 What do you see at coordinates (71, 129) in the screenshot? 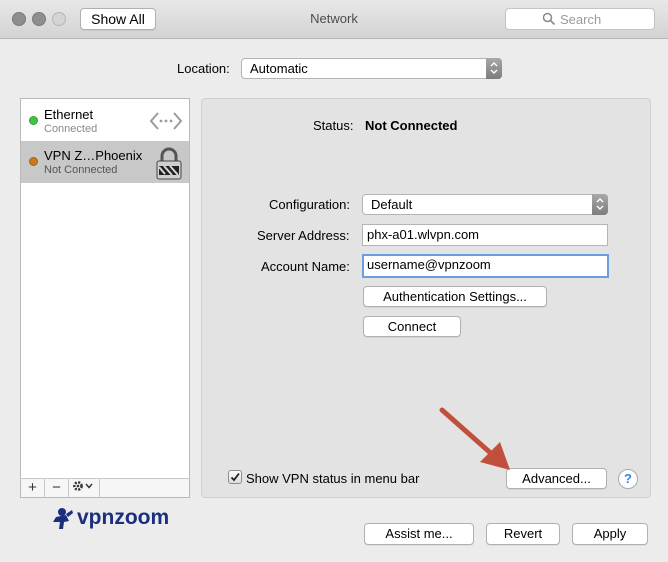
I see `service-status: Connected` at bounding box center [71, 129].